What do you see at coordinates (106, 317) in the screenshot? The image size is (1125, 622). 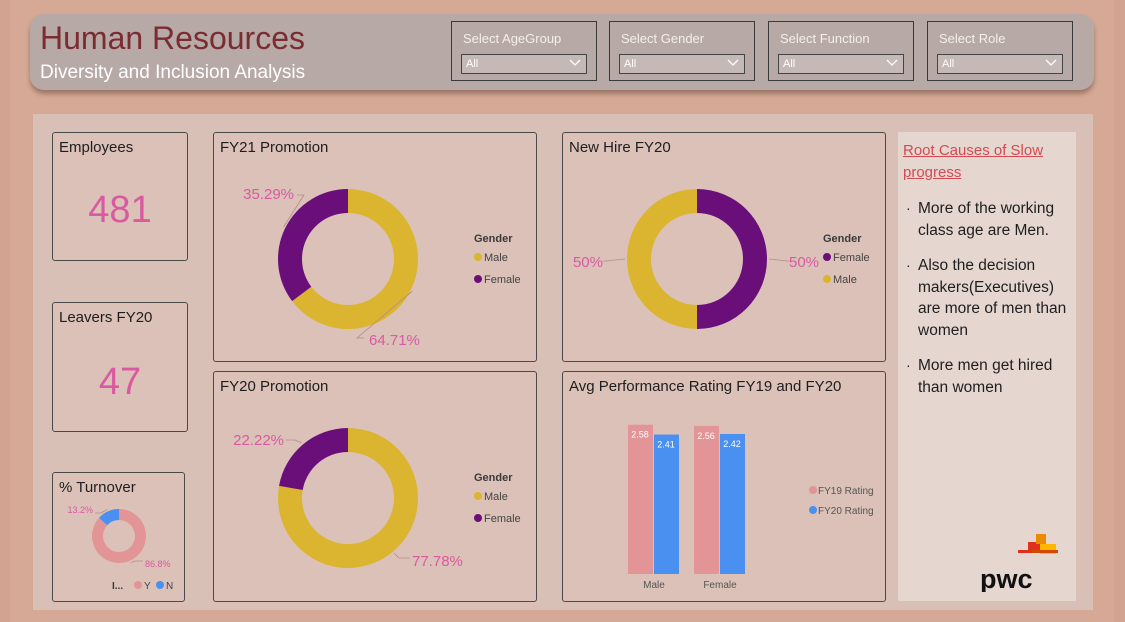 I see `card-title: Leavers FY20` at bounding box center [106, 317].